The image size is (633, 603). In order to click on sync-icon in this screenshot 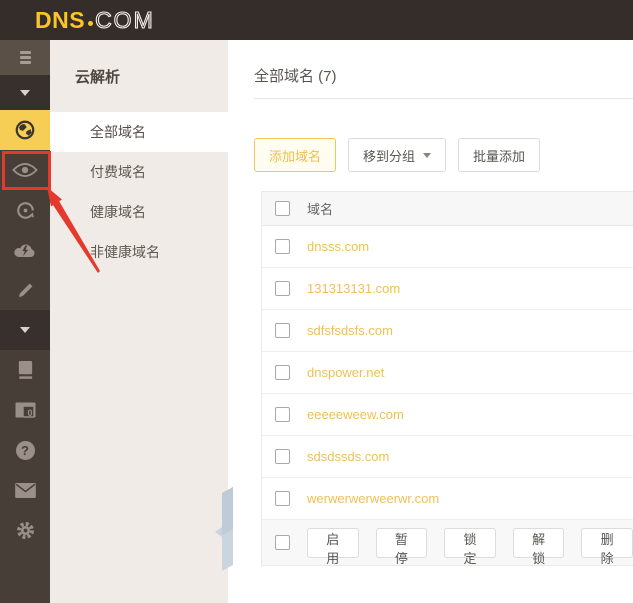, I will do `click(25, 210)`.